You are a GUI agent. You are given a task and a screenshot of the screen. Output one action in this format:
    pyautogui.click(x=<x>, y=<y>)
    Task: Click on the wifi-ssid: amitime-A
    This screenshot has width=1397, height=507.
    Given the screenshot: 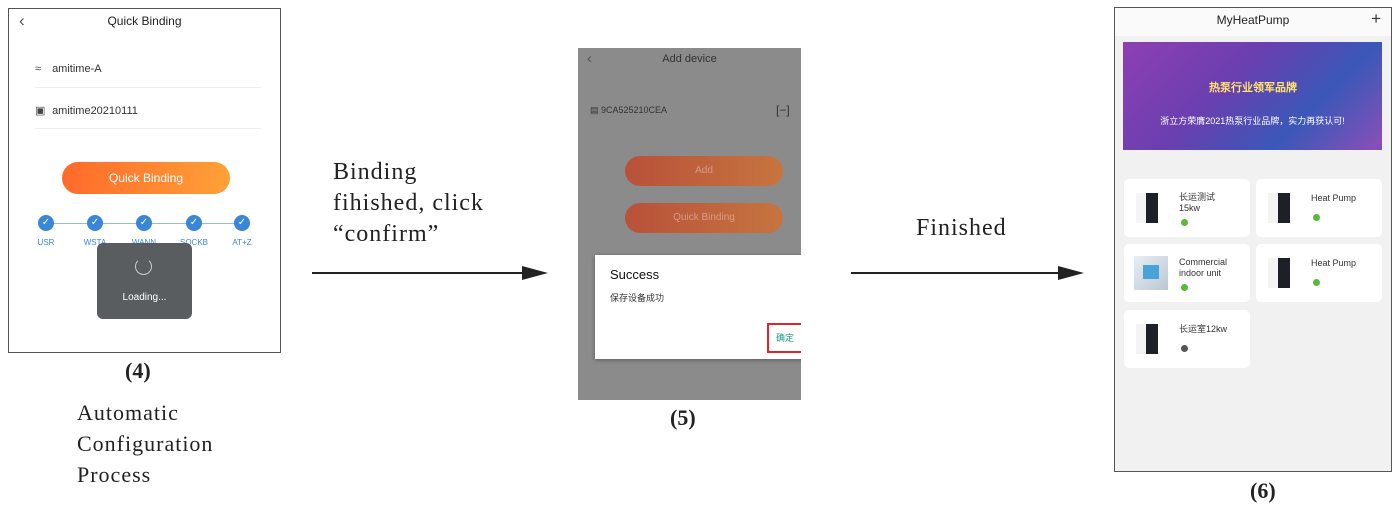 What is the action you would take?
    pyautogui.click(x=77, y=69)
    